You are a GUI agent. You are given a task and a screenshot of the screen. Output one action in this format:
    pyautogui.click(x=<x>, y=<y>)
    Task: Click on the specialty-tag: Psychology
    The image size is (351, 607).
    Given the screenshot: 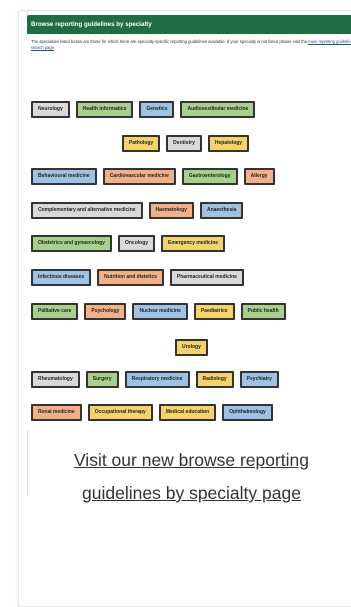 What is the action you would take?
    pyautogui.click(x=105, y=311)
    